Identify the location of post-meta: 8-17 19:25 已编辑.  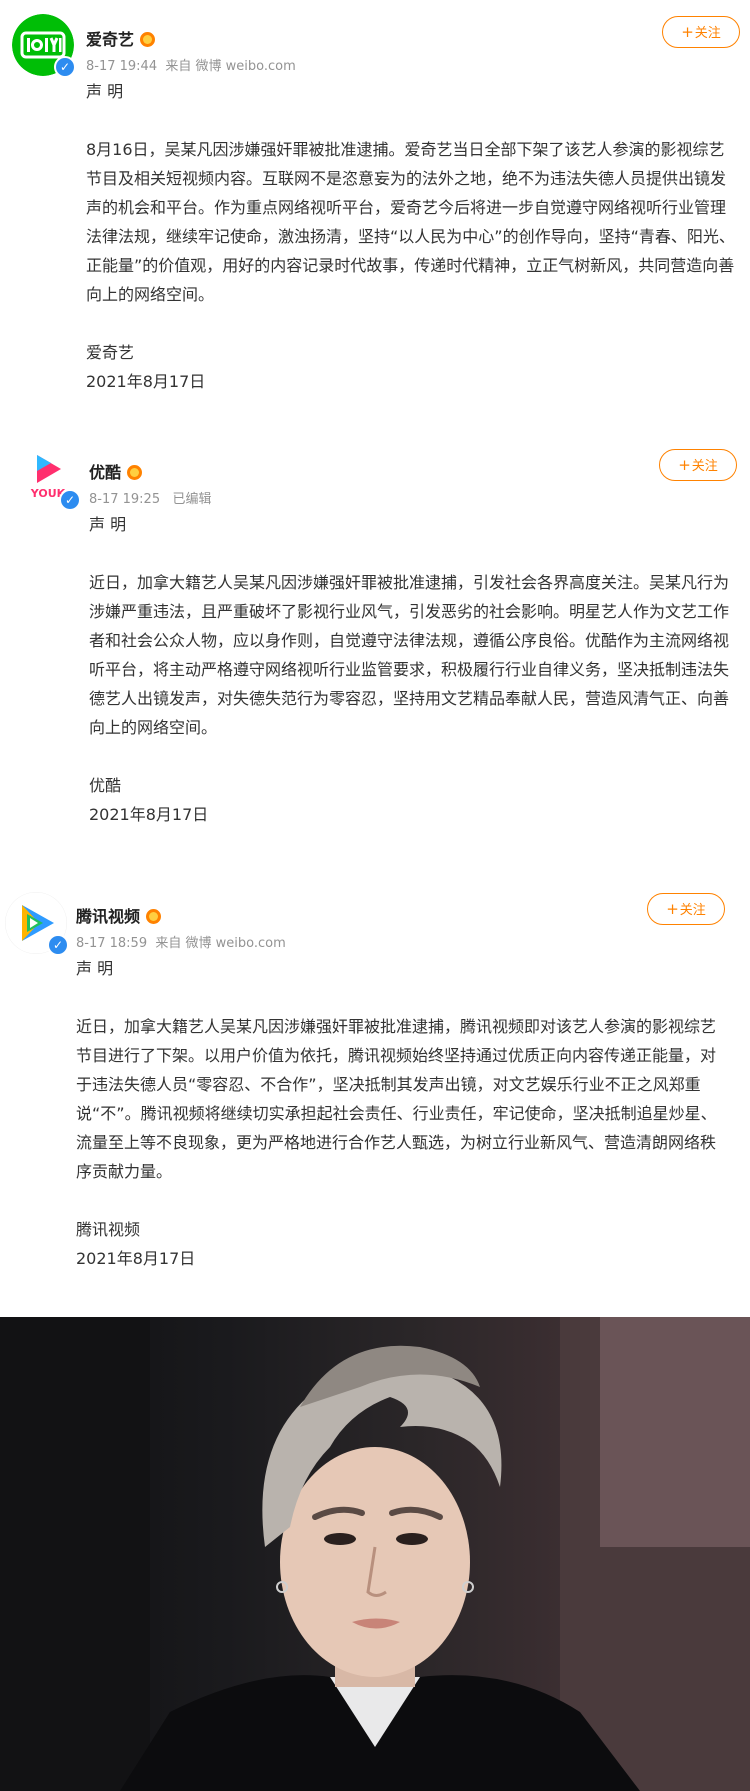
(150, 497).